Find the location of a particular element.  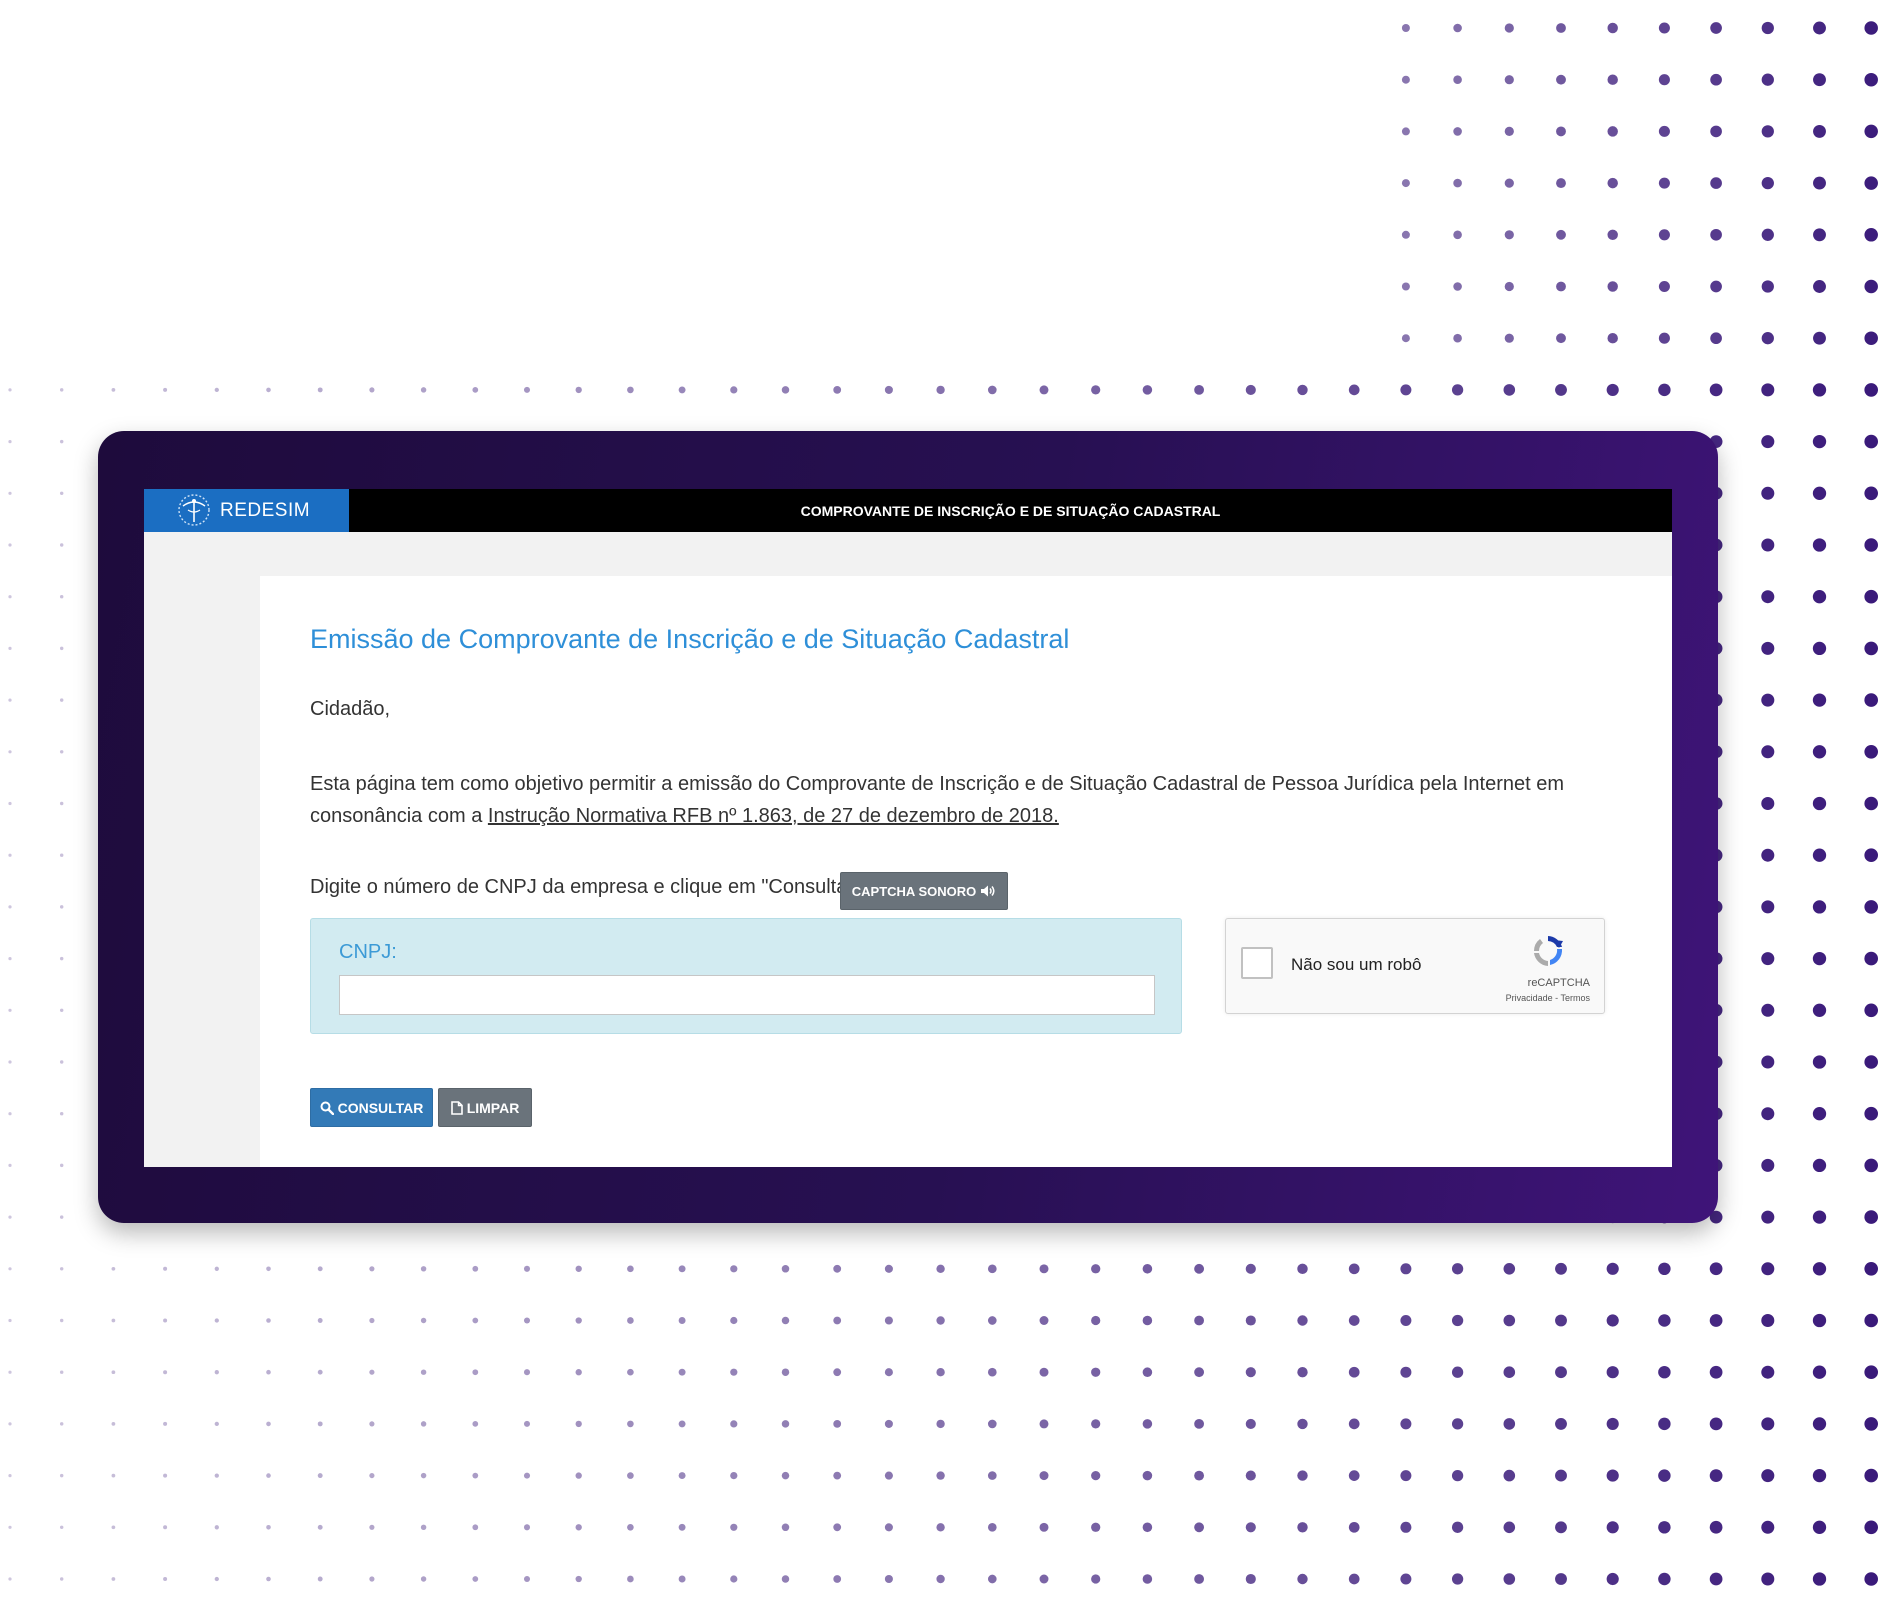

greeting-text: Cidadão, is located at coordinates (350, 709).